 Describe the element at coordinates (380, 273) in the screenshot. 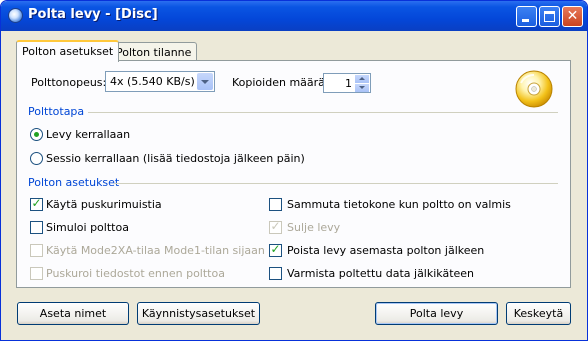

I see `checkbox-verify-label: Varmista poltettu data jälkikäteen` at that location.